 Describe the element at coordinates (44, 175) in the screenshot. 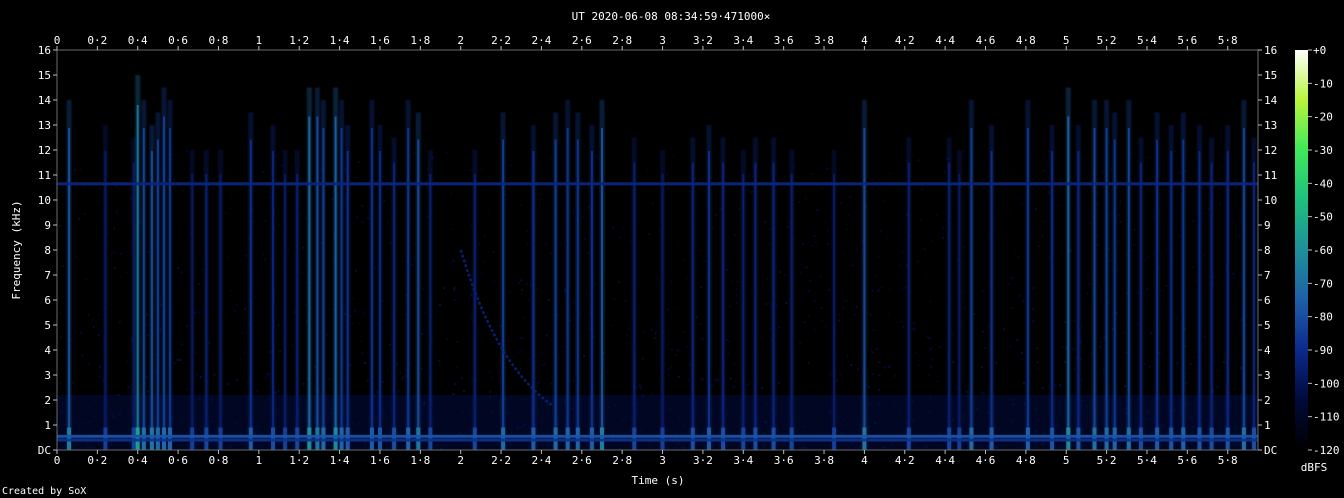

I see `y-tick-label: 11` at that location.